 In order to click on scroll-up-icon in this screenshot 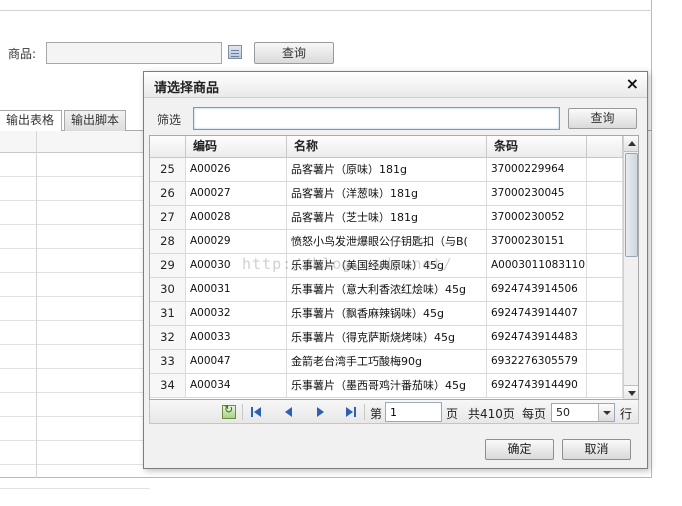, I will do `click(631, 144)`.